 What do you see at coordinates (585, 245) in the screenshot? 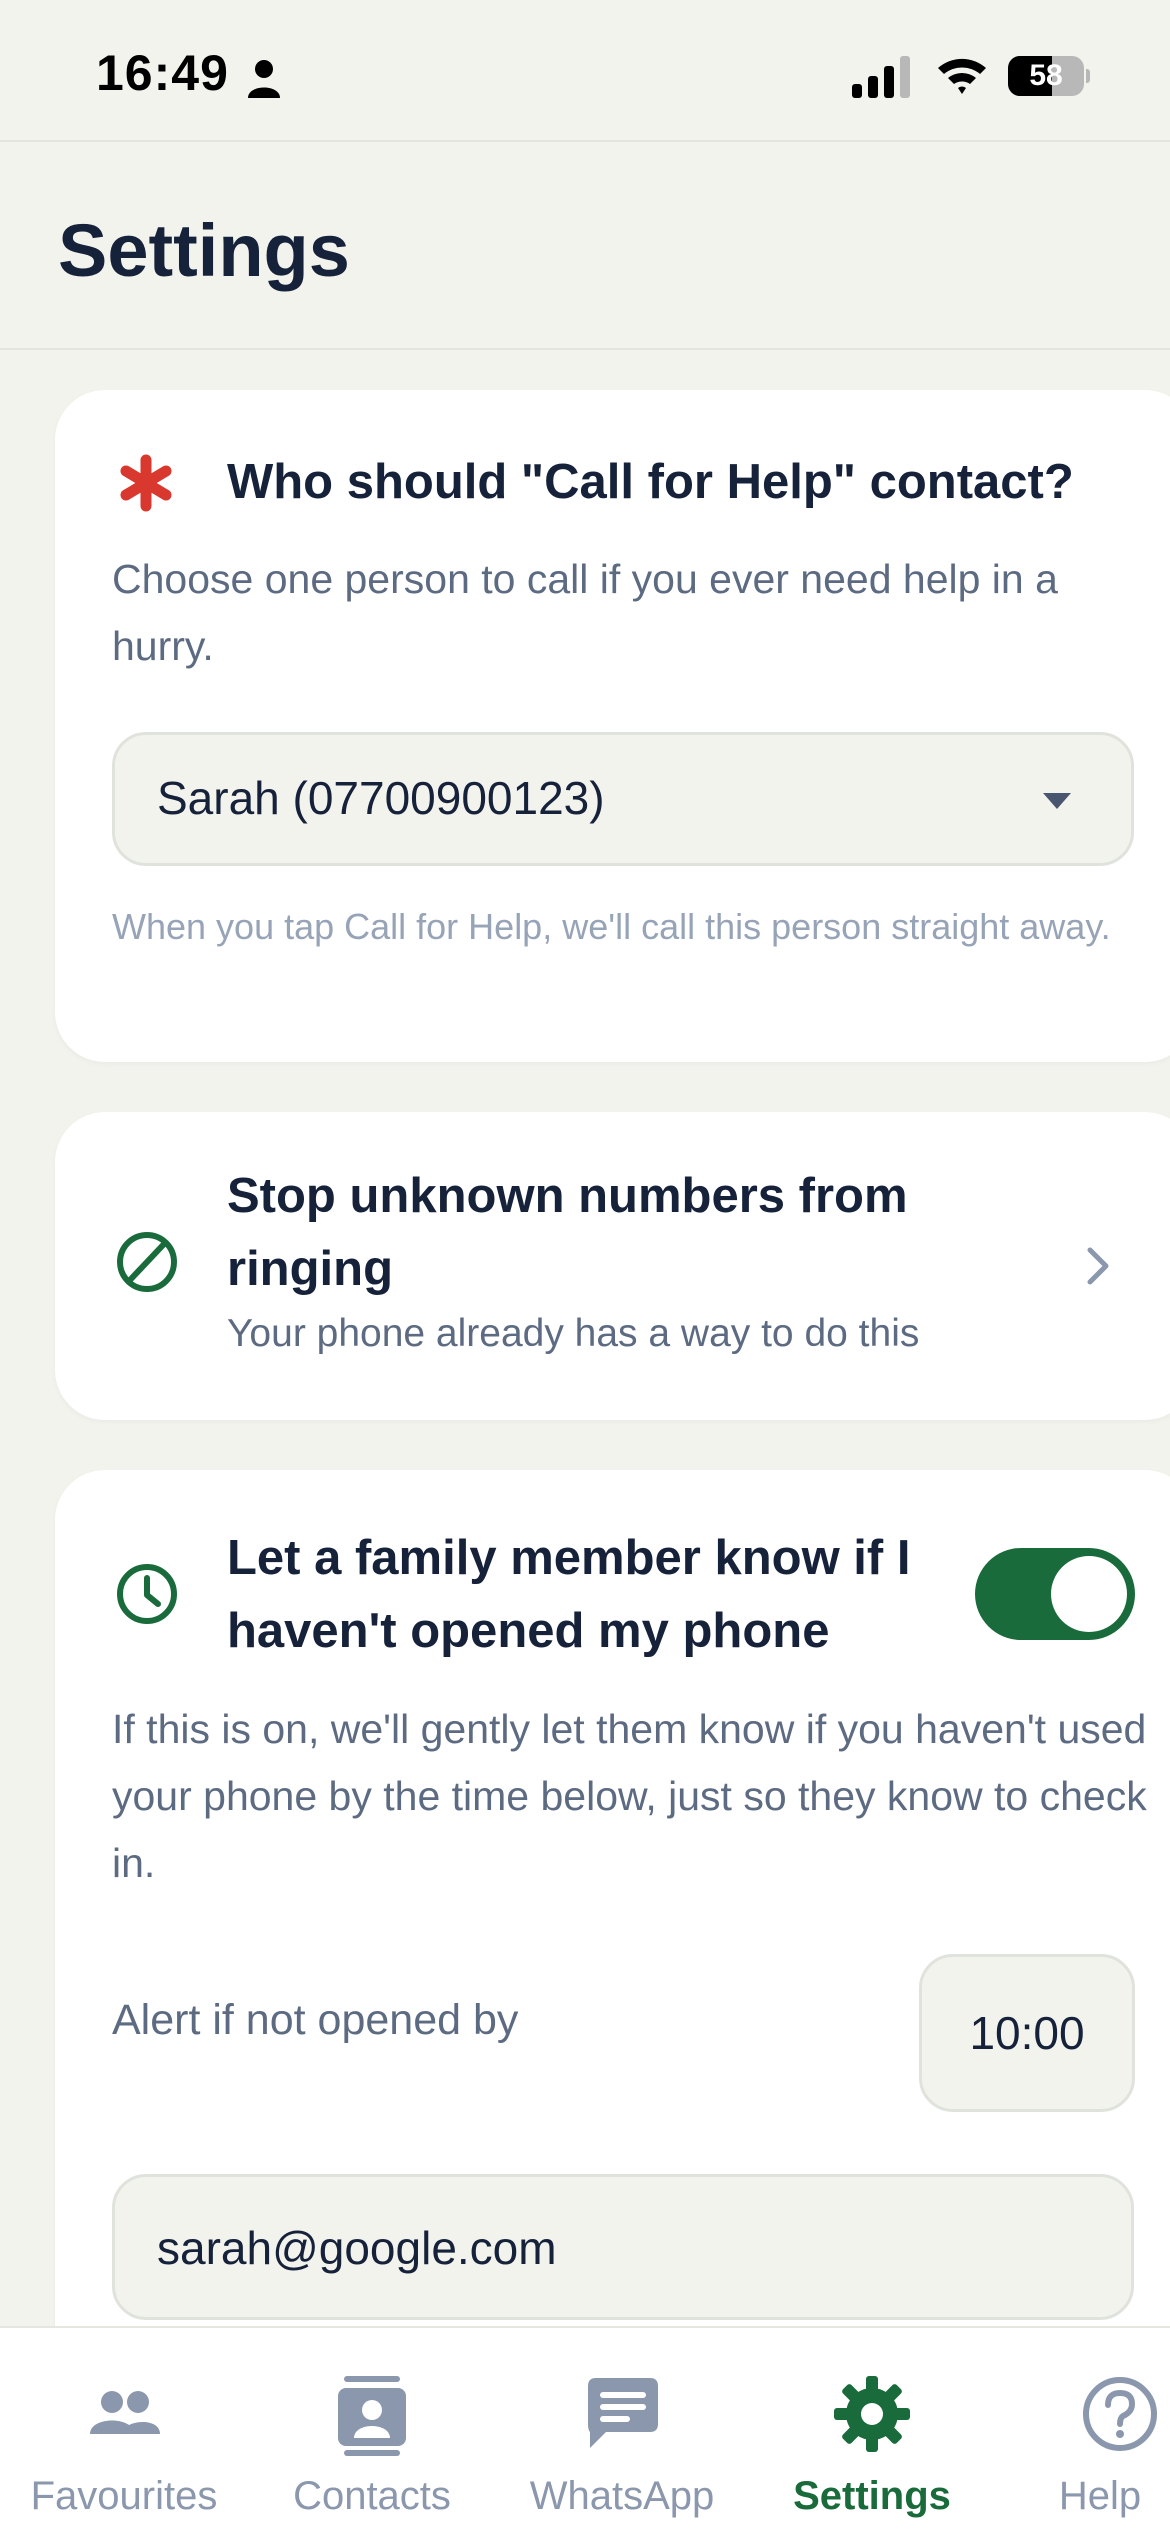
I see `header: Settings` at bounding box center [585, 245].